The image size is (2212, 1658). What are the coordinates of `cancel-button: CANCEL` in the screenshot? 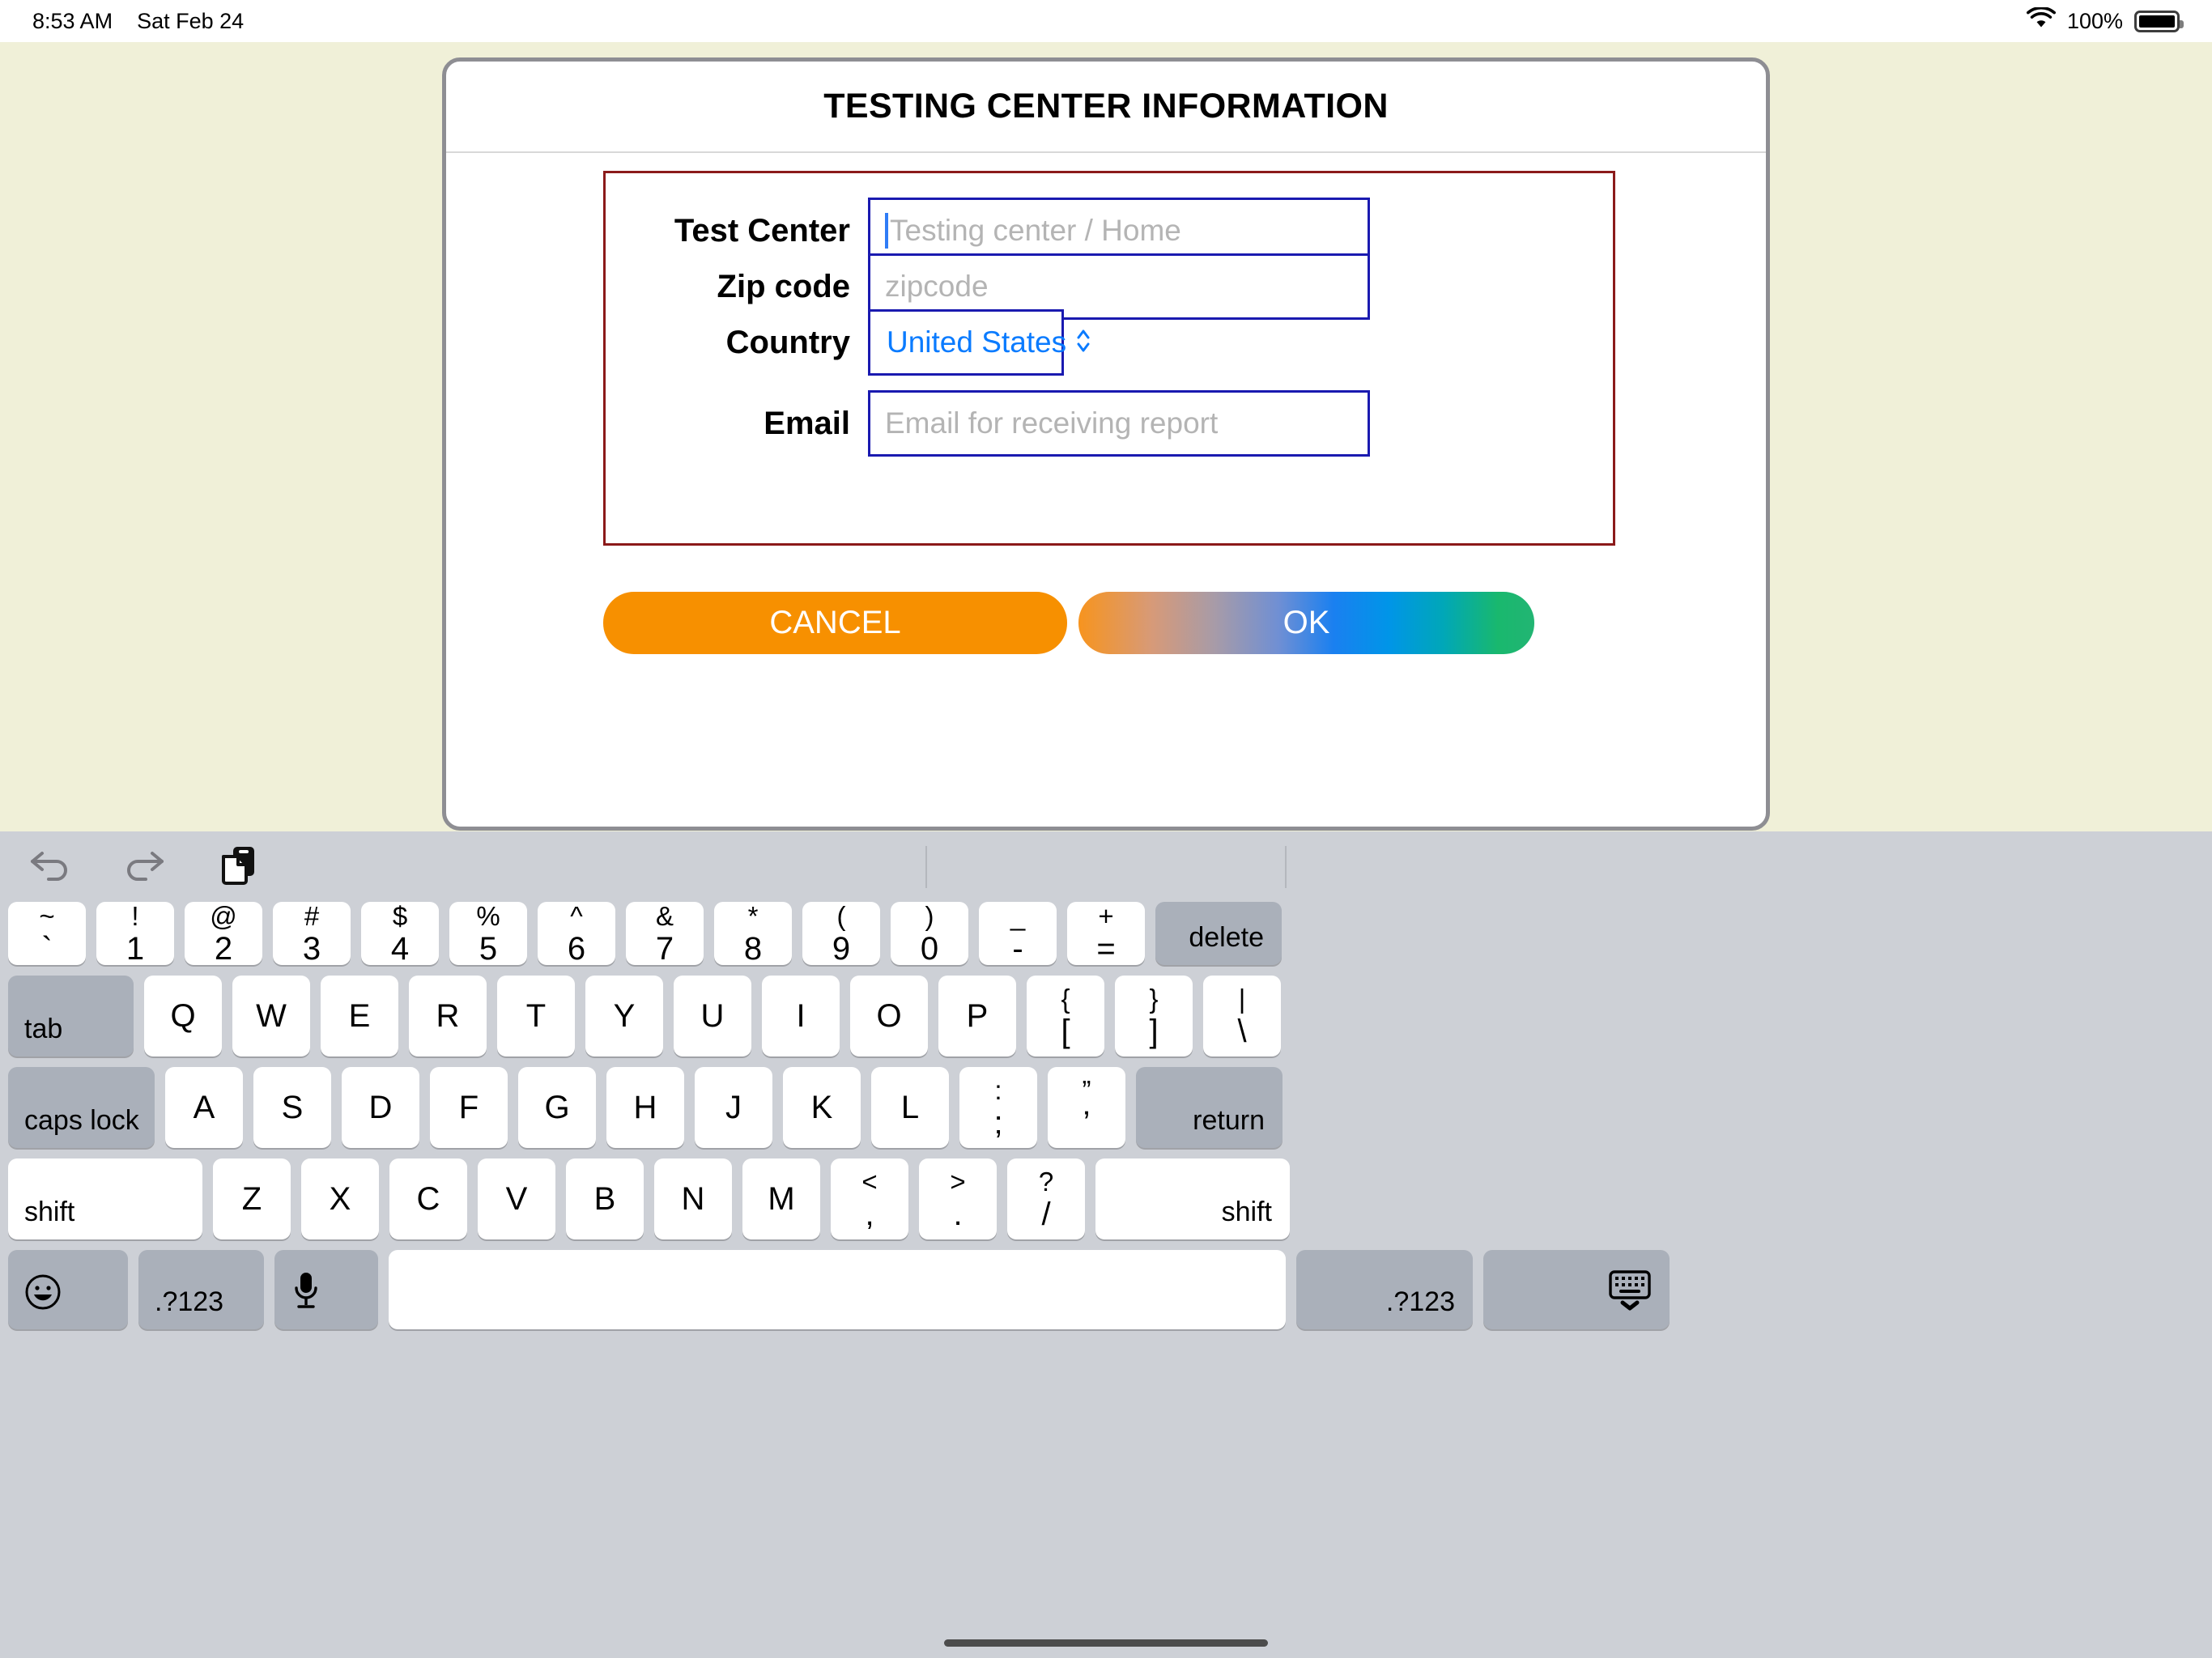 It's located at (835, 623).